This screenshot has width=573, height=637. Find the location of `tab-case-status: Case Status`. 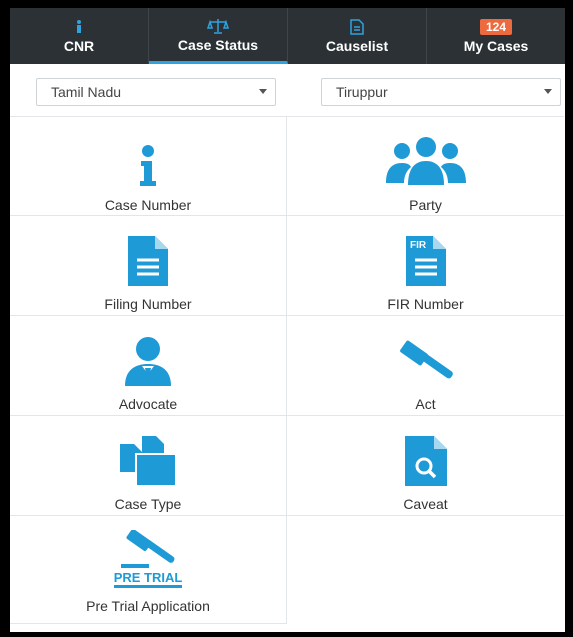

tab-case-status: Case Status is located at coordinates (218, 36).